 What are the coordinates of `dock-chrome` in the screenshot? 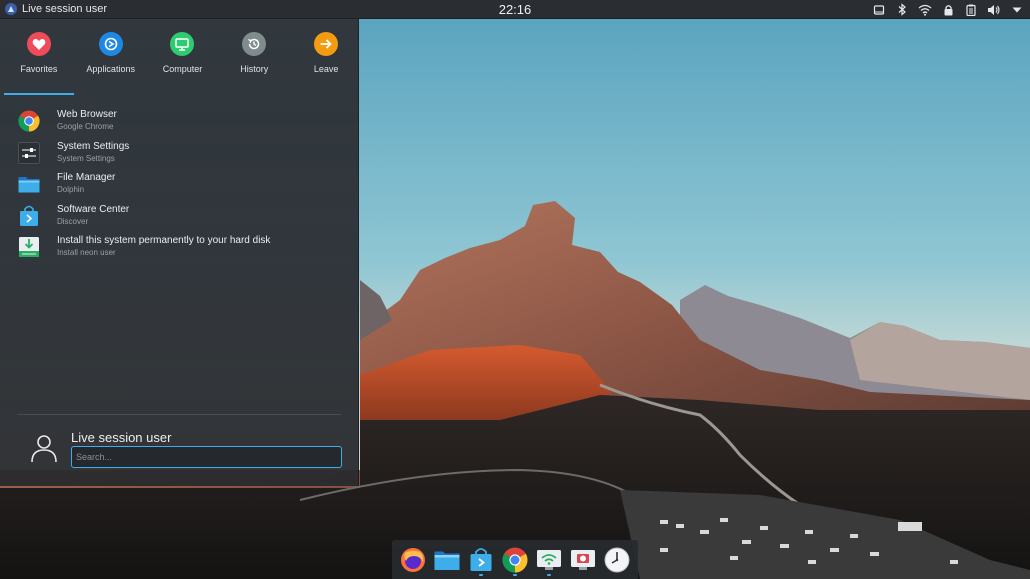 It's located at (515, 560).